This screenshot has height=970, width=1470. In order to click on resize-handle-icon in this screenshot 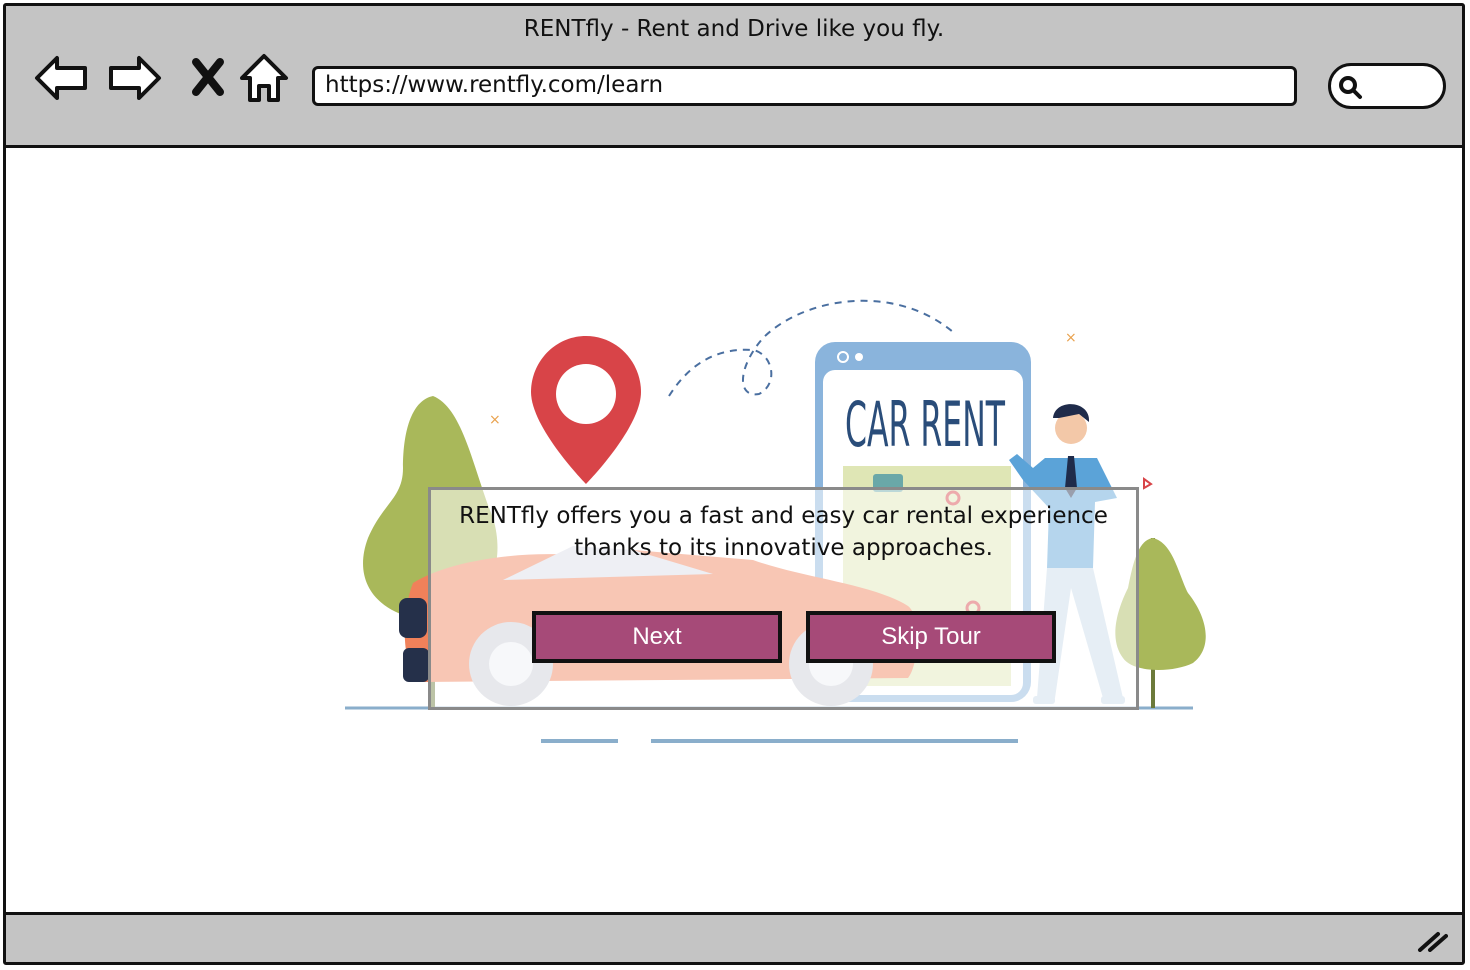, I will do `click(1432, 940)`.